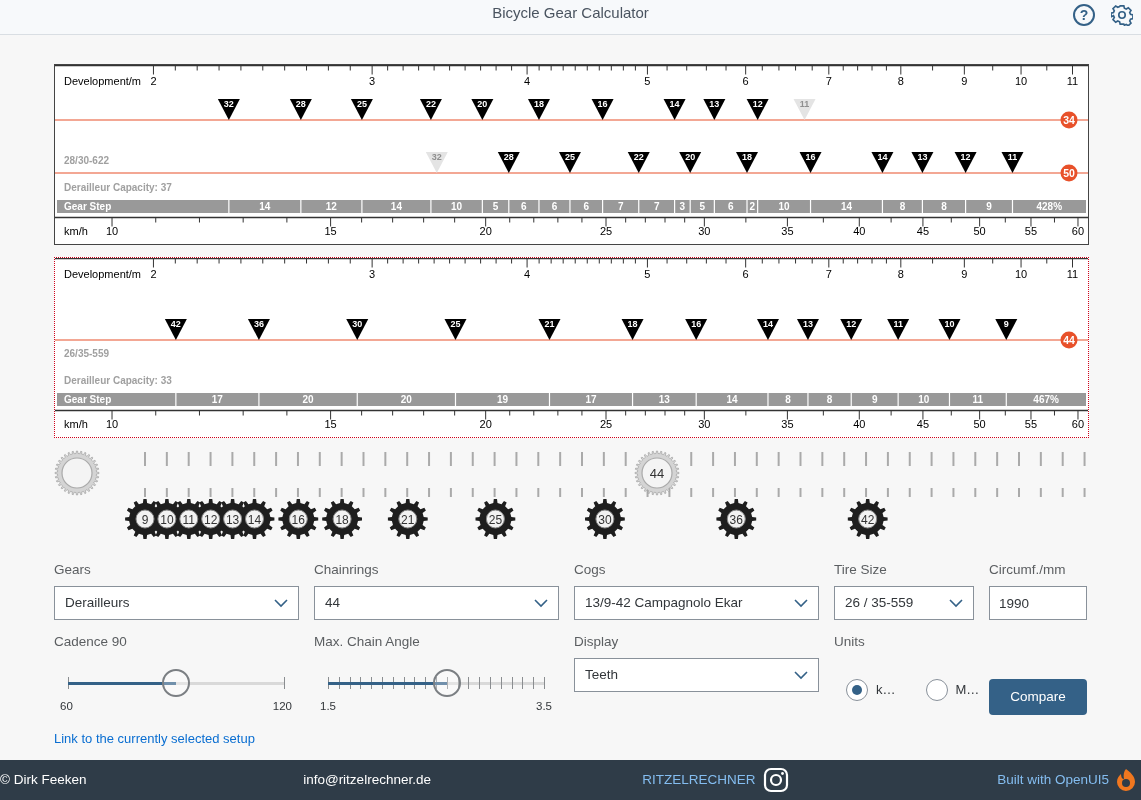 The image size is (1141, 800). What do you see at coordinates (1028, 570) in the screenshot?
I see `field-label: Circumf./mm` at bounding box center [1028, 570].